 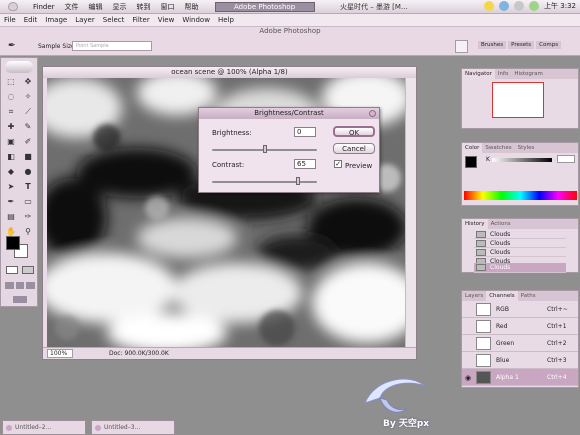 I want to click on window-title: Adobe Photoshop, so click(x=290, y=31).